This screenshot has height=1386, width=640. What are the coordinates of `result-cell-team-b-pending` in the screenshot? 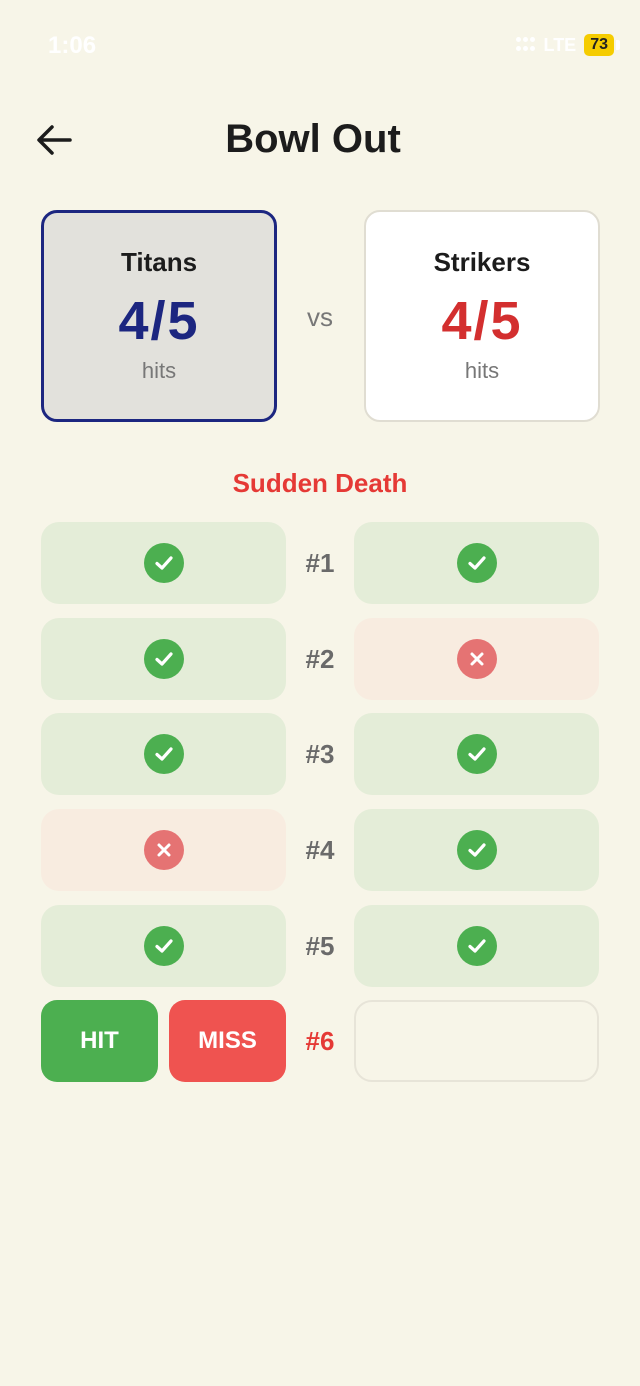 It's located at (476, 1041).